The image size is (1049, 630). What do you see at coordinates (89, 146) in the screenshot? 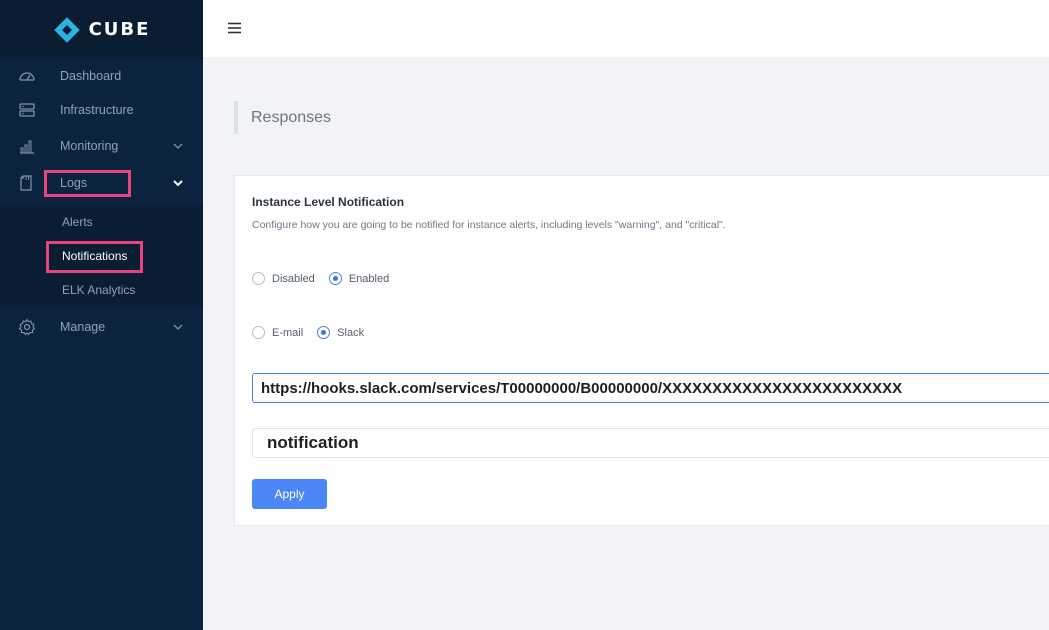
I see `sidebar-item-label: Monitoring` at bounding box center [89, 146].